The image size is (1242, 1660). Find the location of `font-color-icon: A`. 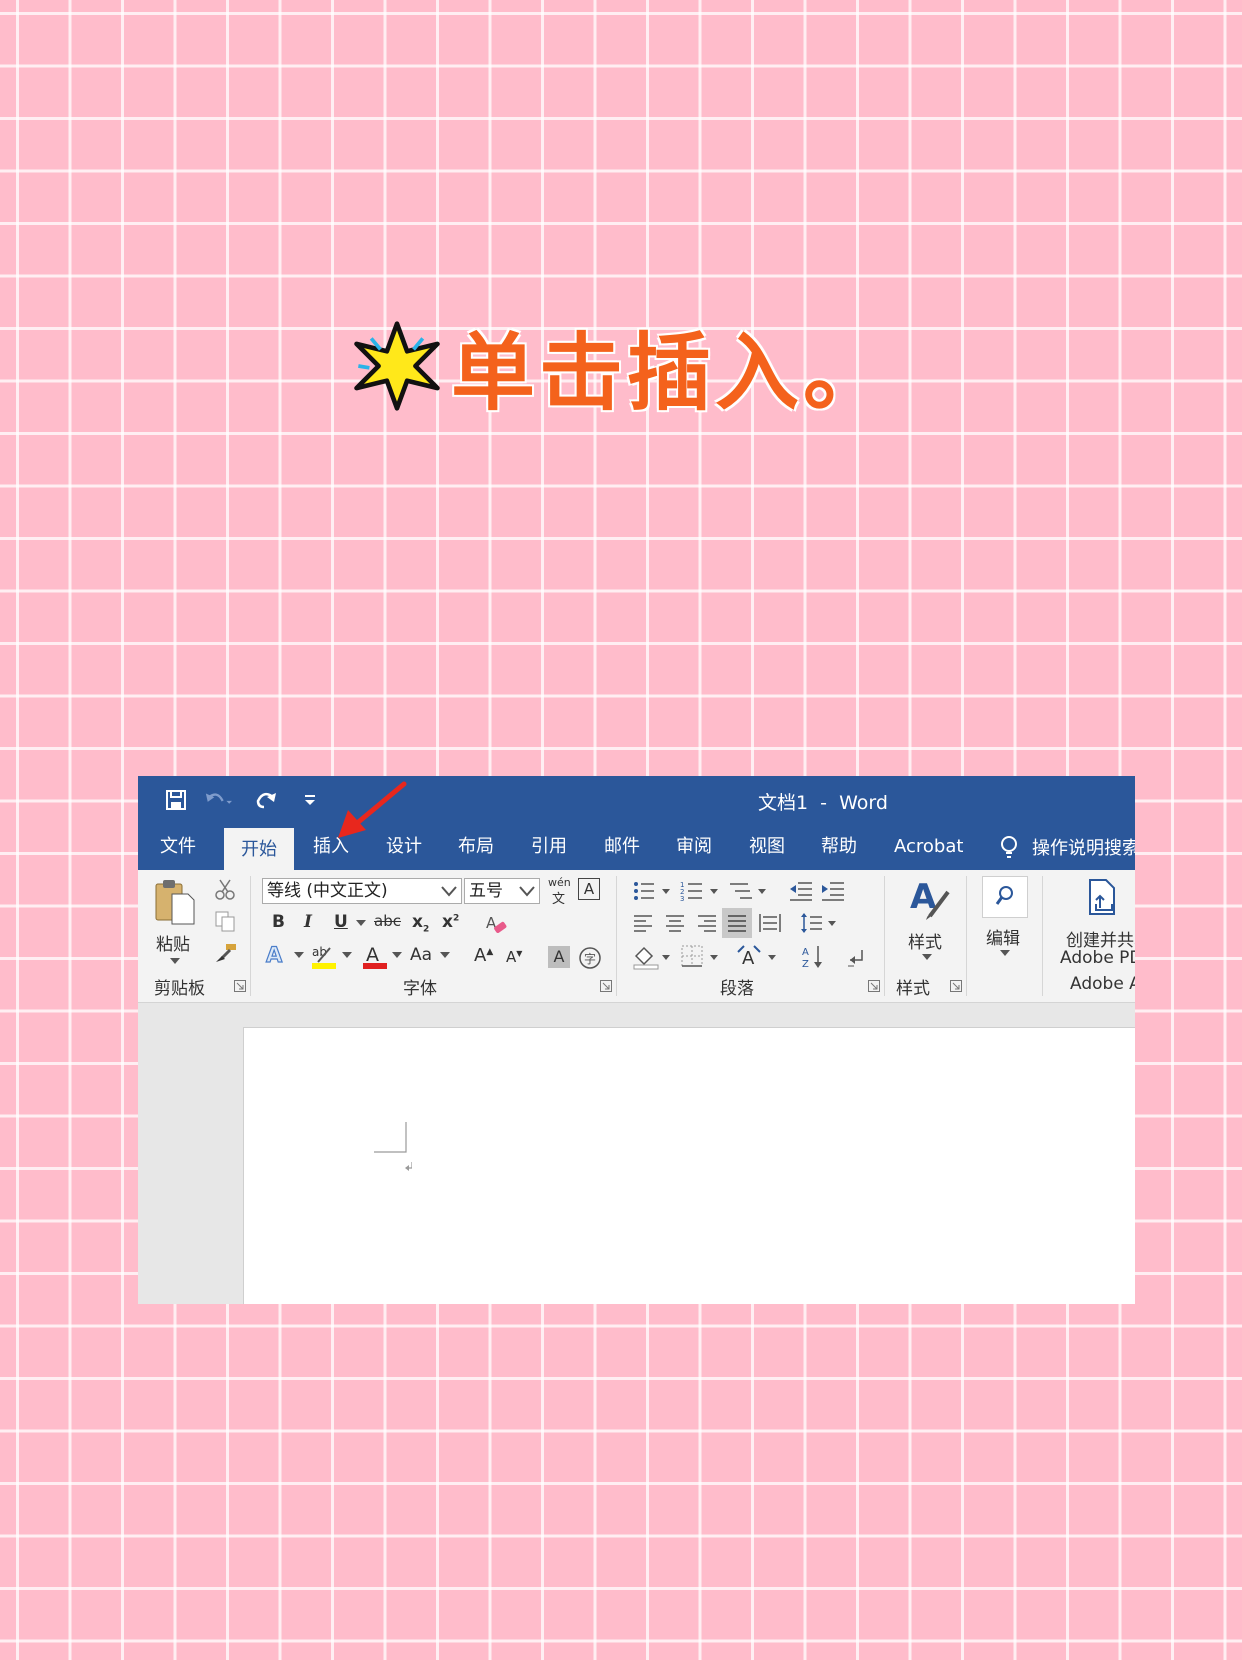

font-color-icon: A is located at coordinates (375, 956).